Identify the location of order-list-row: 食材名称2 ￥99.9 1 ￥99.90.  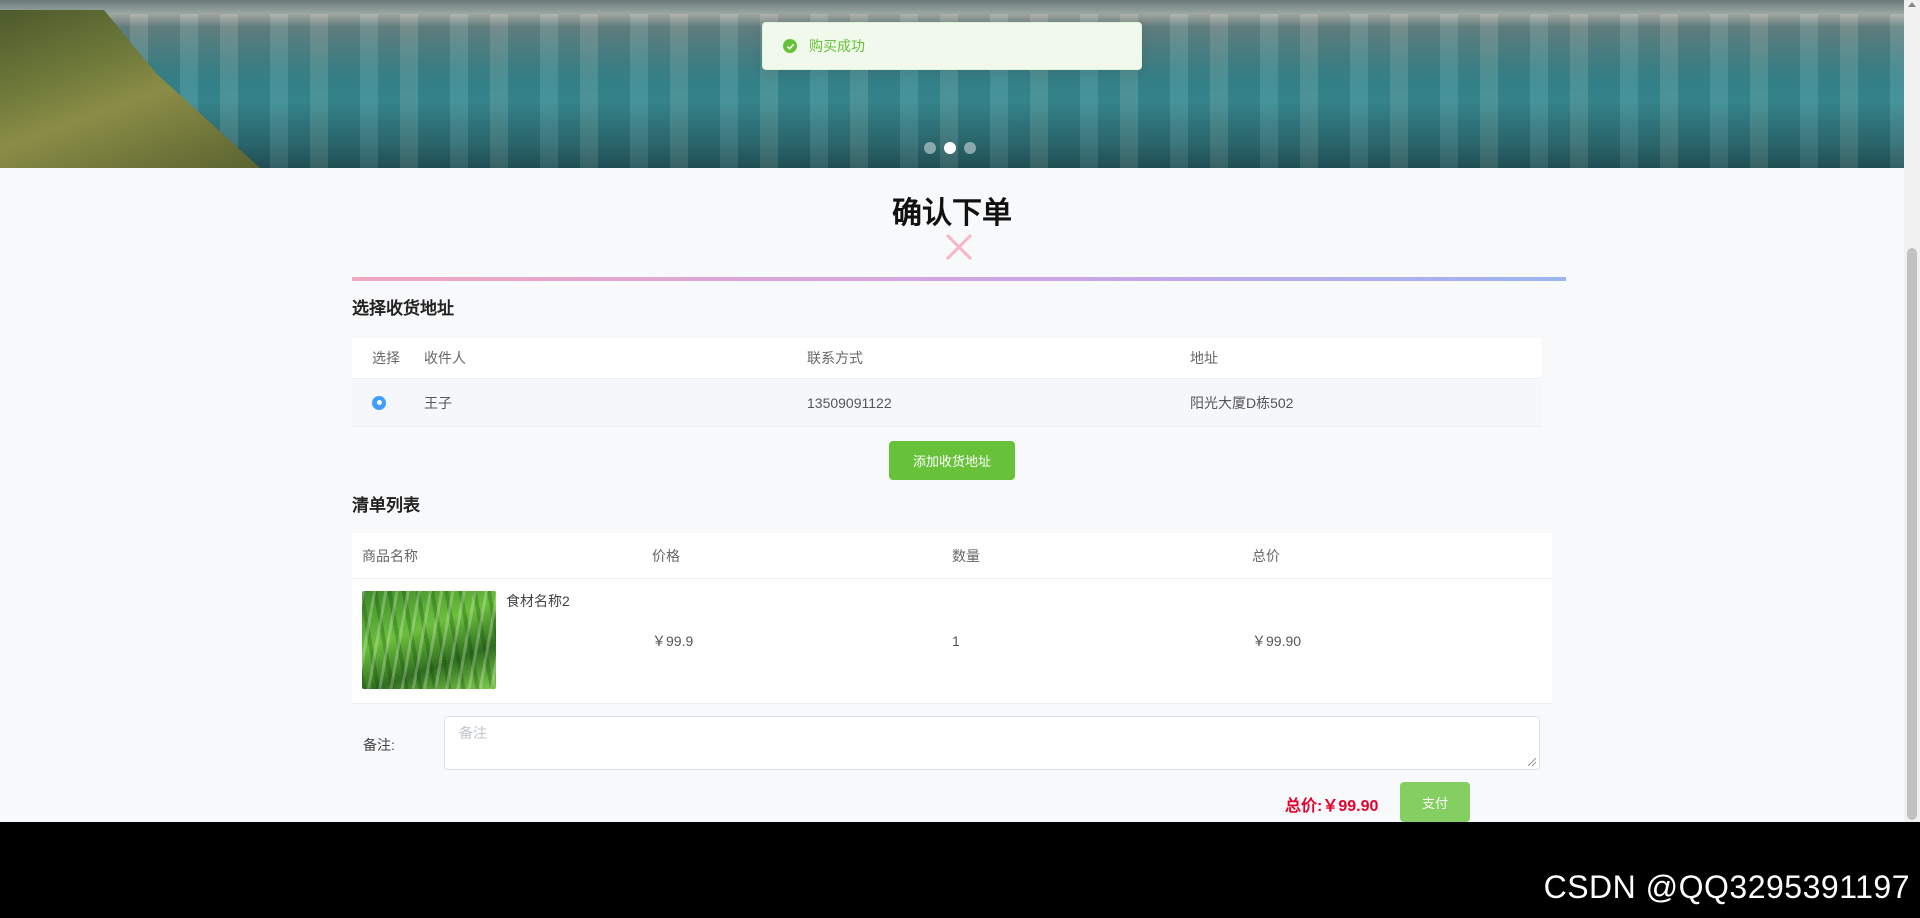
(952, 641).